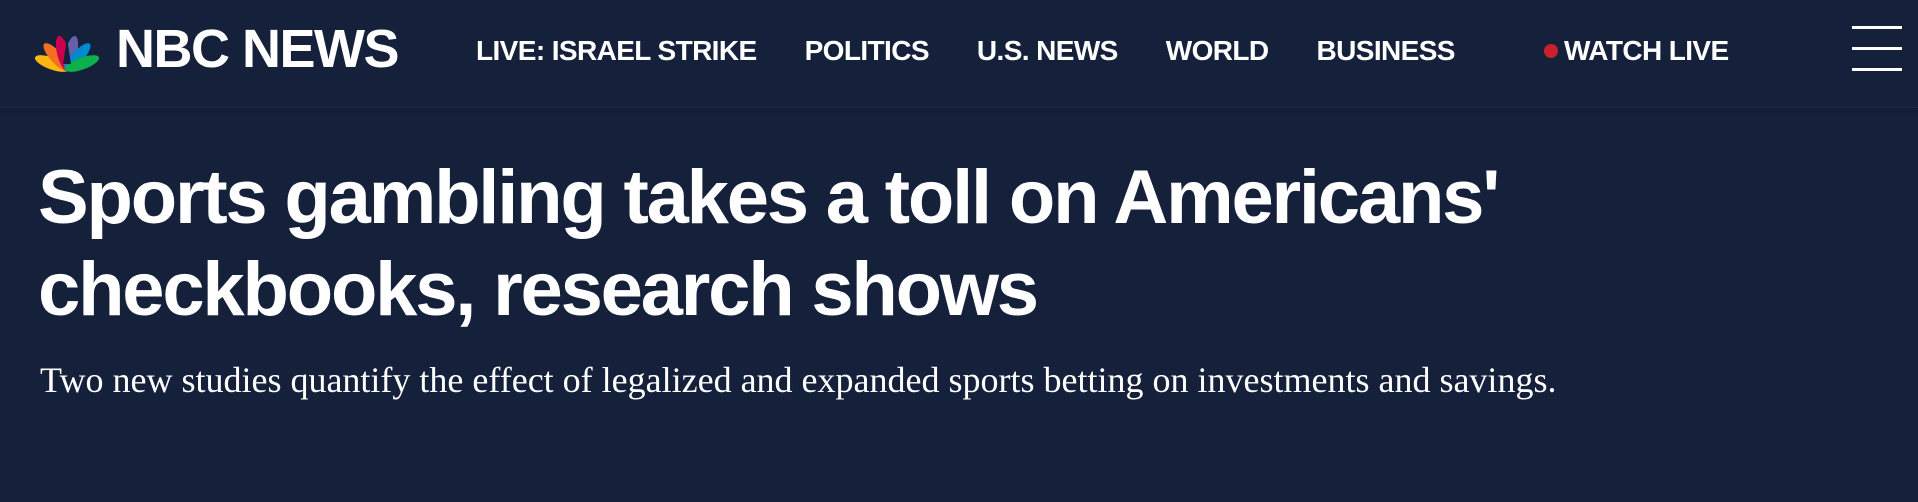  I want to click on nbc-news-logo: NBC NEWS, so click(215, 49).